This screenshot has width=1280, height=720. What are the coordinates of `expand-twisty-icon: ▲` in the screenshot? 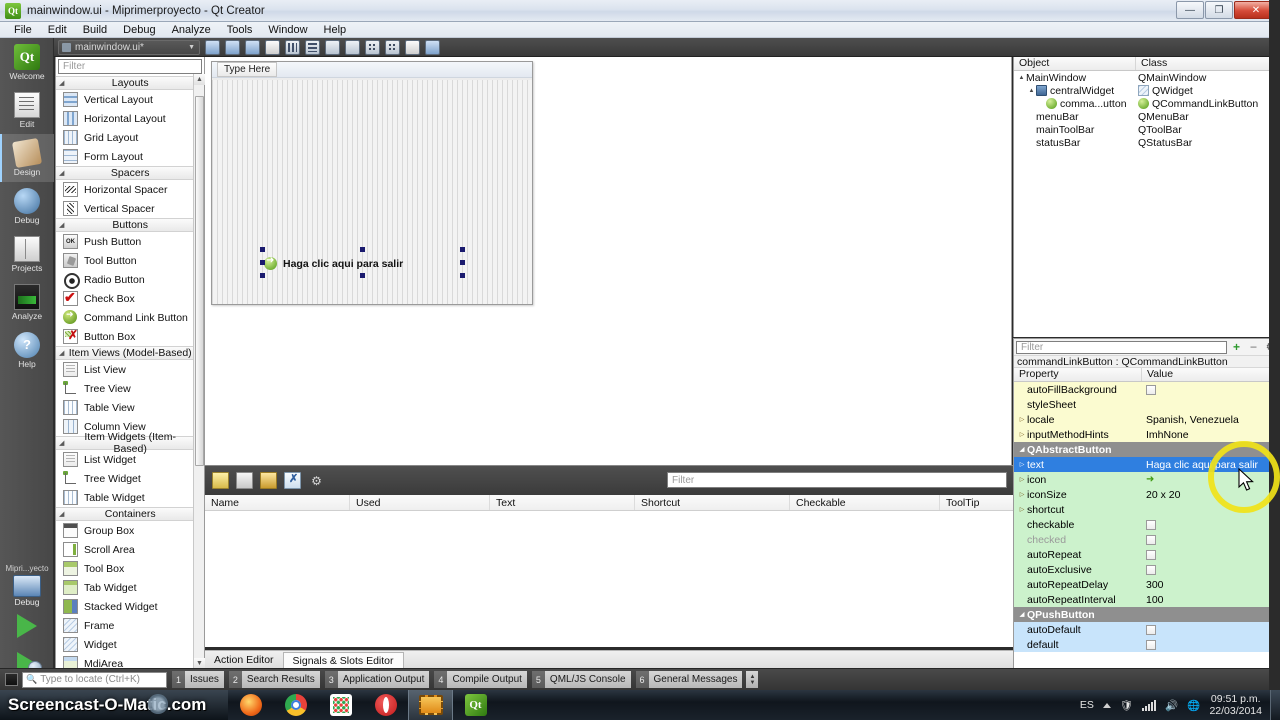 It's located at (1031, 91).